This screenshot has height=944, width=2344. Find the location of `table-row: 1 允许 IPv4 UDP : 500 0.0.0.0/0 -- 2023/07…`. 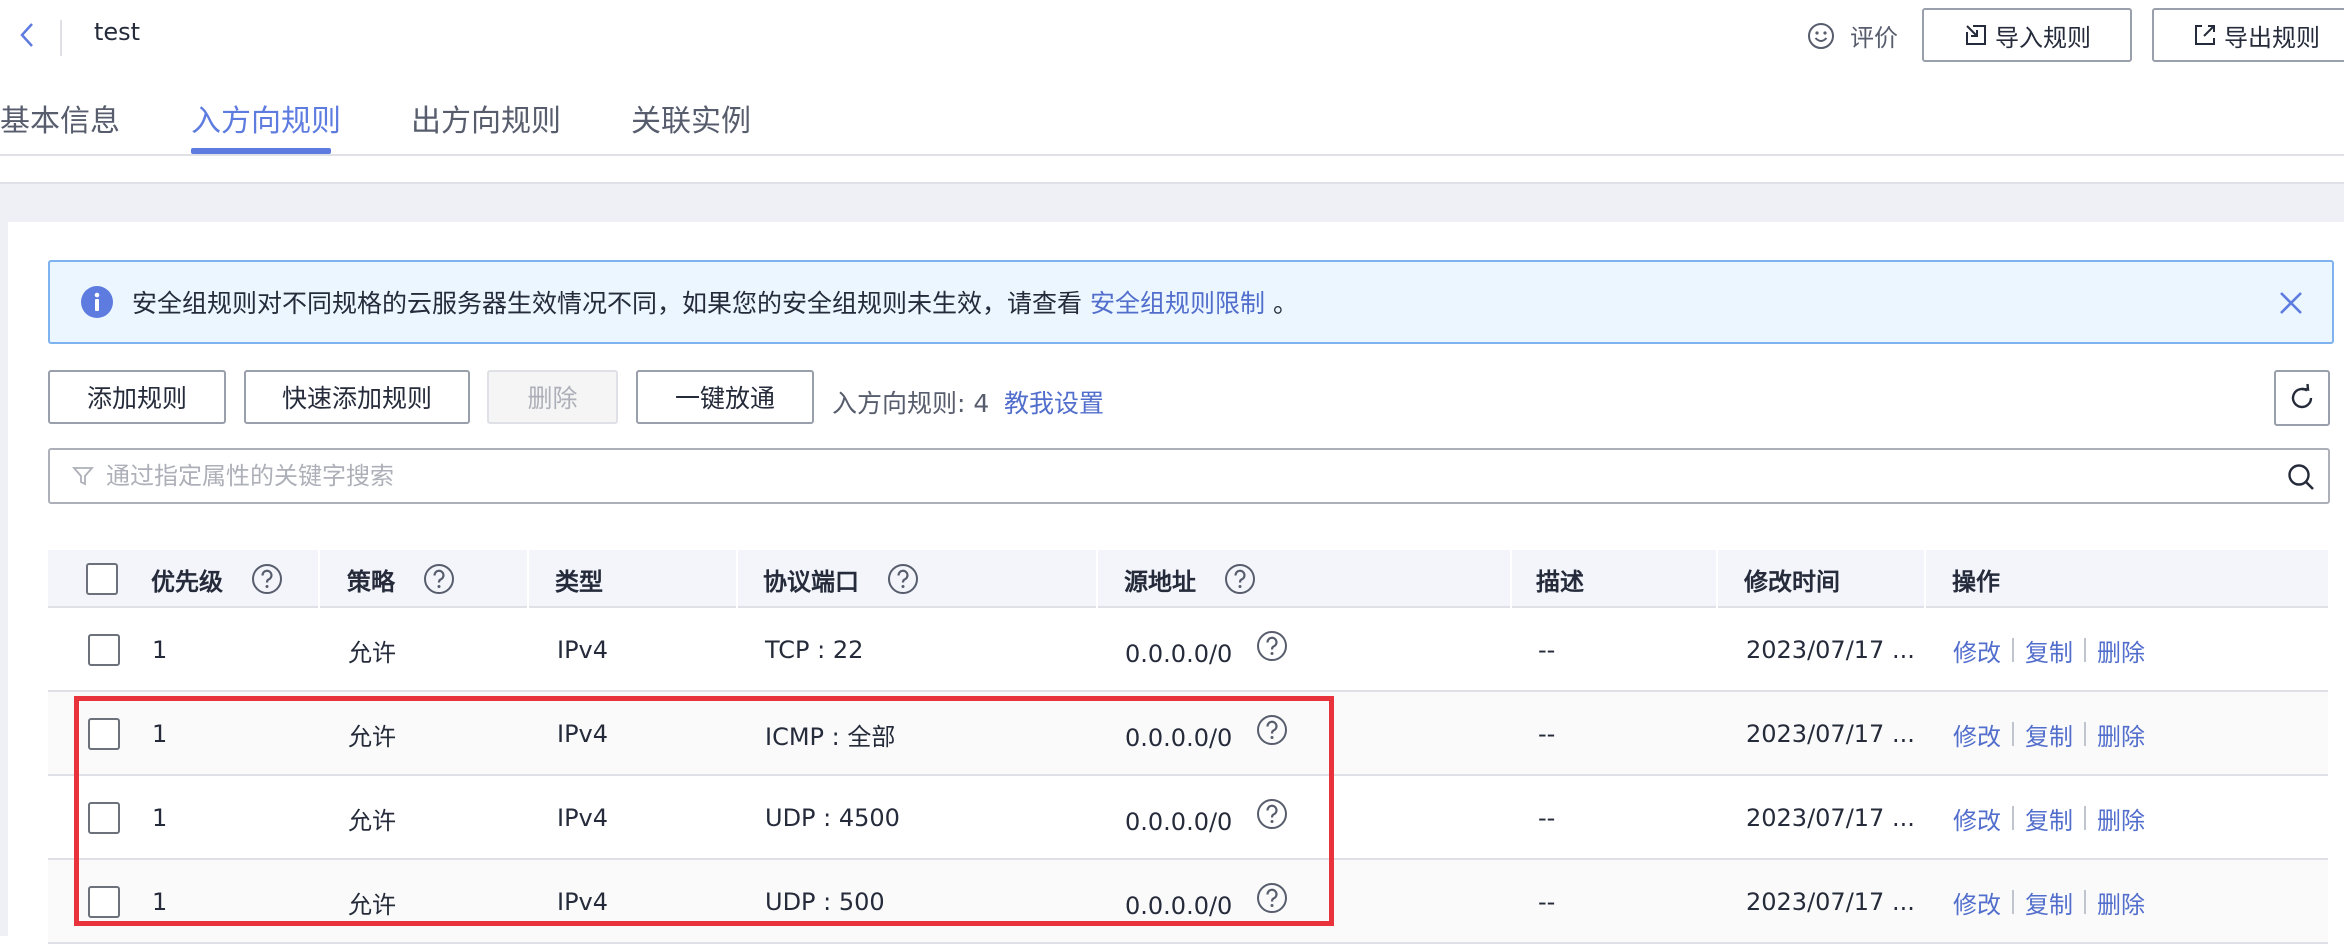

table-row: 1 允许 IPv4 UDP : 500 0.0.0.0/0 -- 2023/07… is located at coordinates (1188, 902).